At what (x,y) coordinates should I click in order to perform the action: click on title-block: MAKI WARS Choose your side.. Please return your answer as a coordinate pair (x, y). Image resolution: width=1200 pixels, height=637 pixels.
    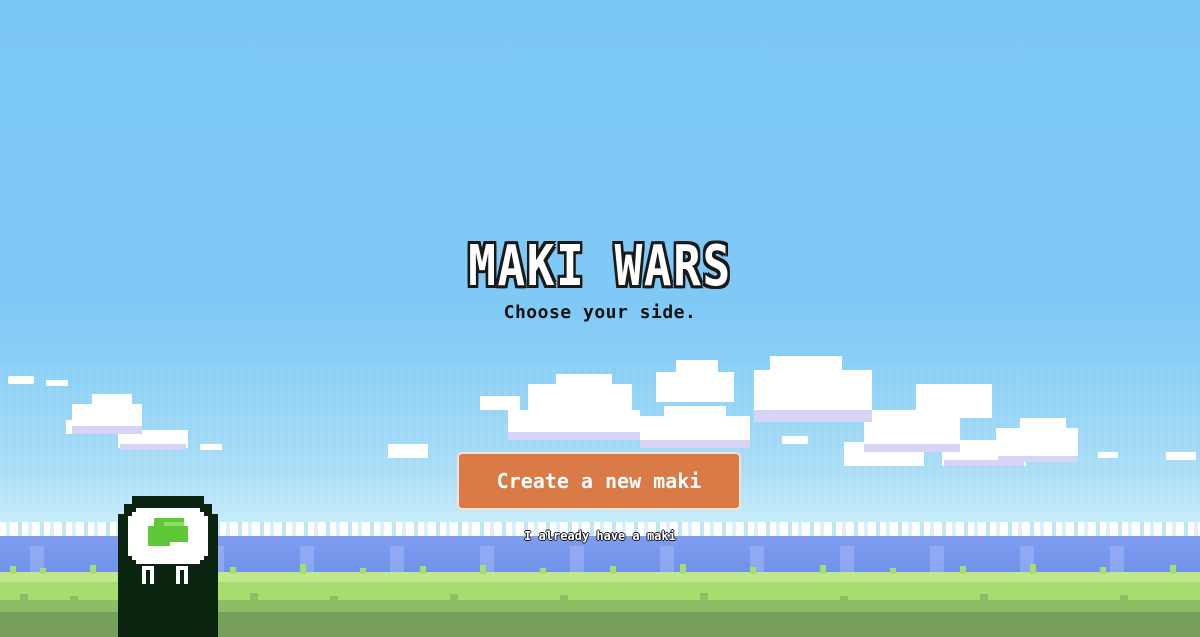
    Looking at the image, I should click on (600, 279).